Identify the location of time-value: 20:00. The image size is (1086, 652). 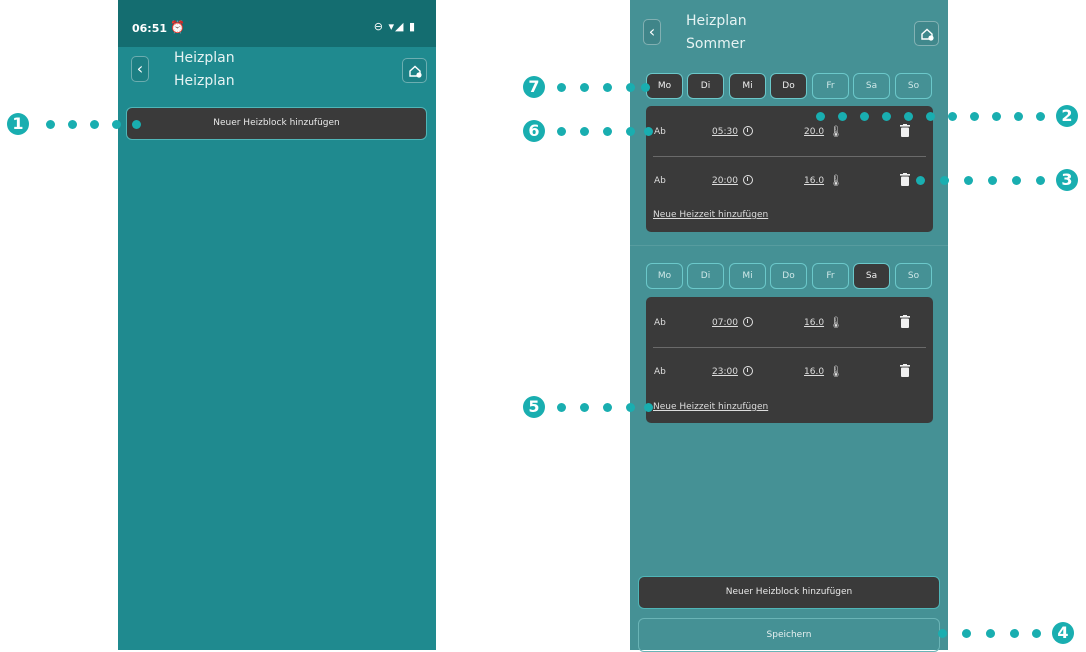
(725, 181).